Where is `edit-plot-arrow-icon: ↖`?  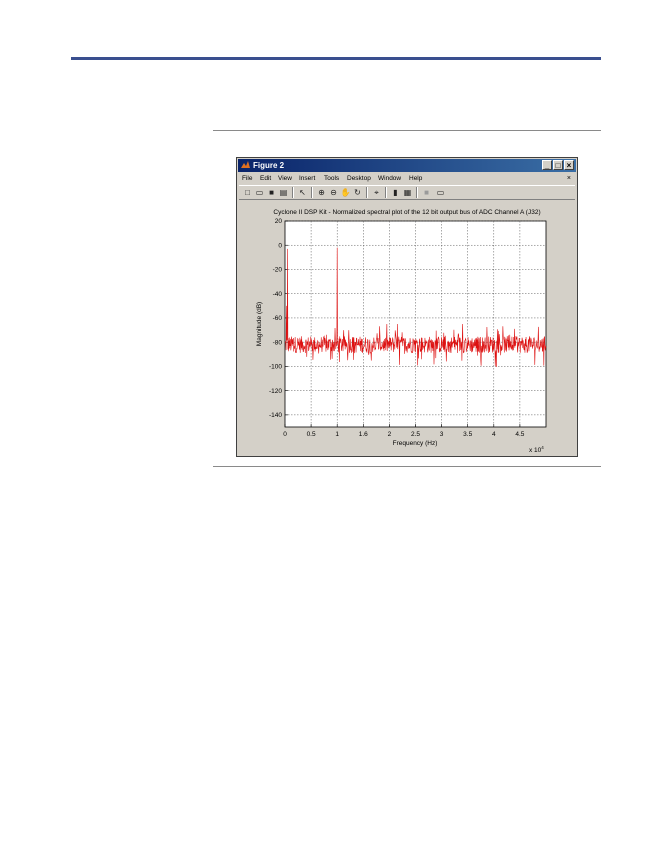 edit-plot-arrow-icon: ↖ is located at coordinates (302, 192).